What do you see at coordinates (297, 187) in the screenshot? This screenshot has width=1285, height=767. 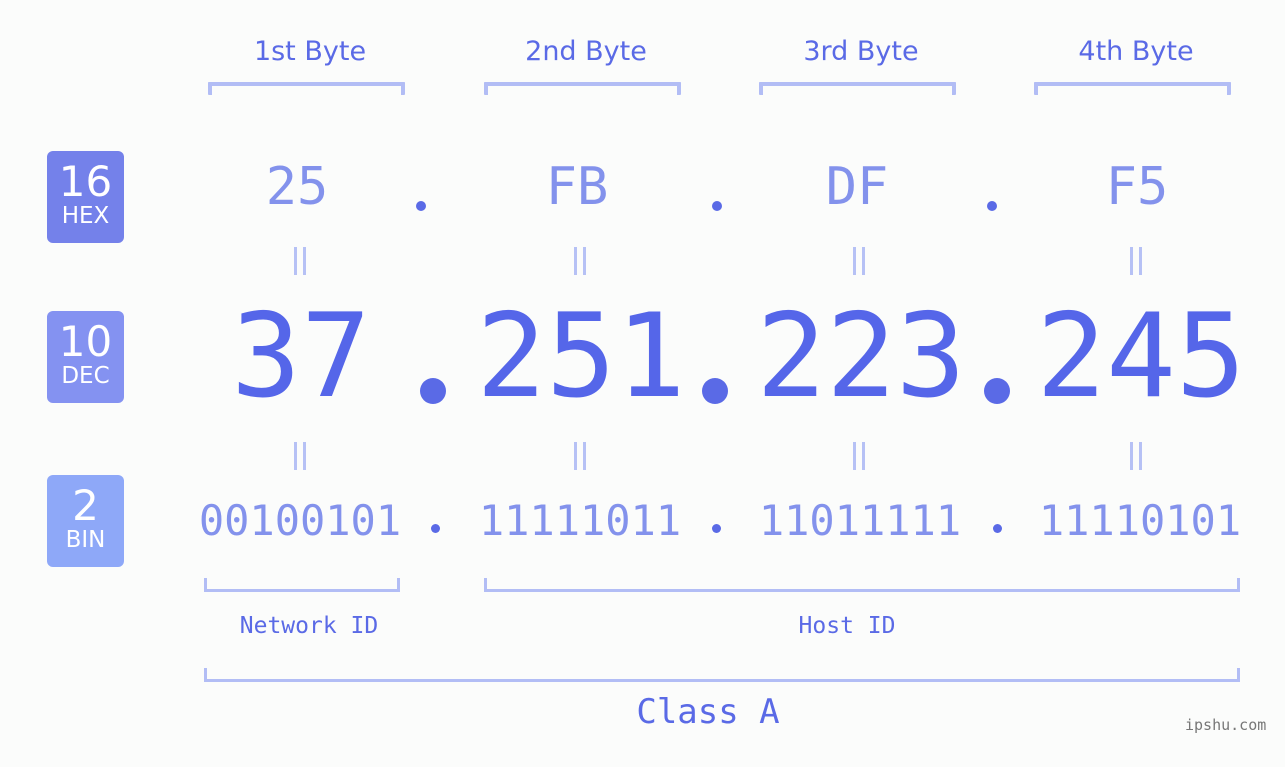 I see `hex-byte-1: 25` at bounding box center [297, 187].